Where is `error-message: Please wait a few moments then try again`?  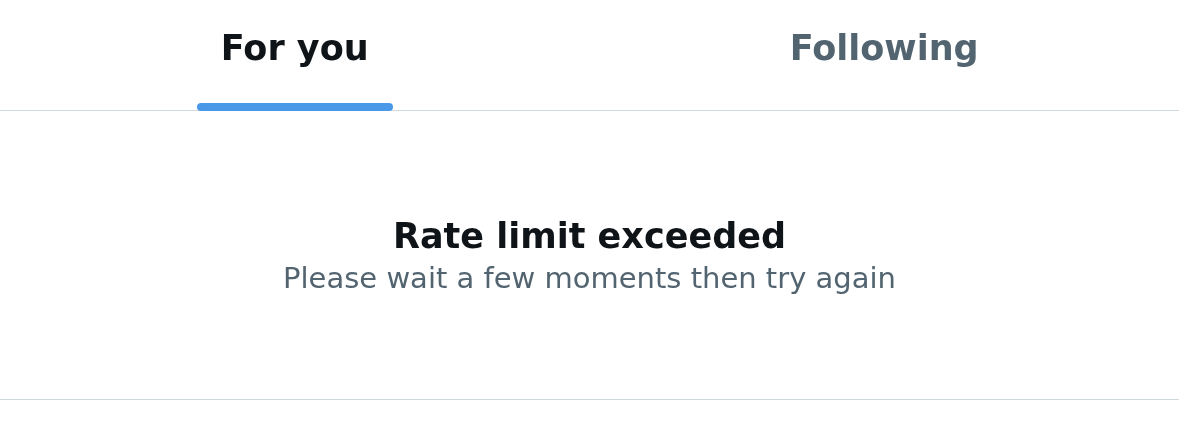
error-message: Please wait a few moments then try again is located at coordinates (589, 278).